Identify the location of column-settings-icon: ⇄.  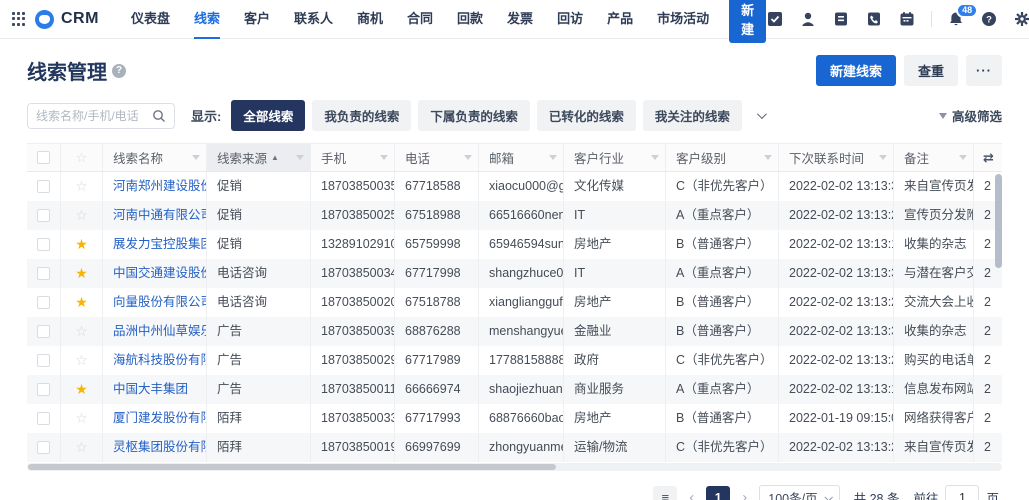
(988, 157).